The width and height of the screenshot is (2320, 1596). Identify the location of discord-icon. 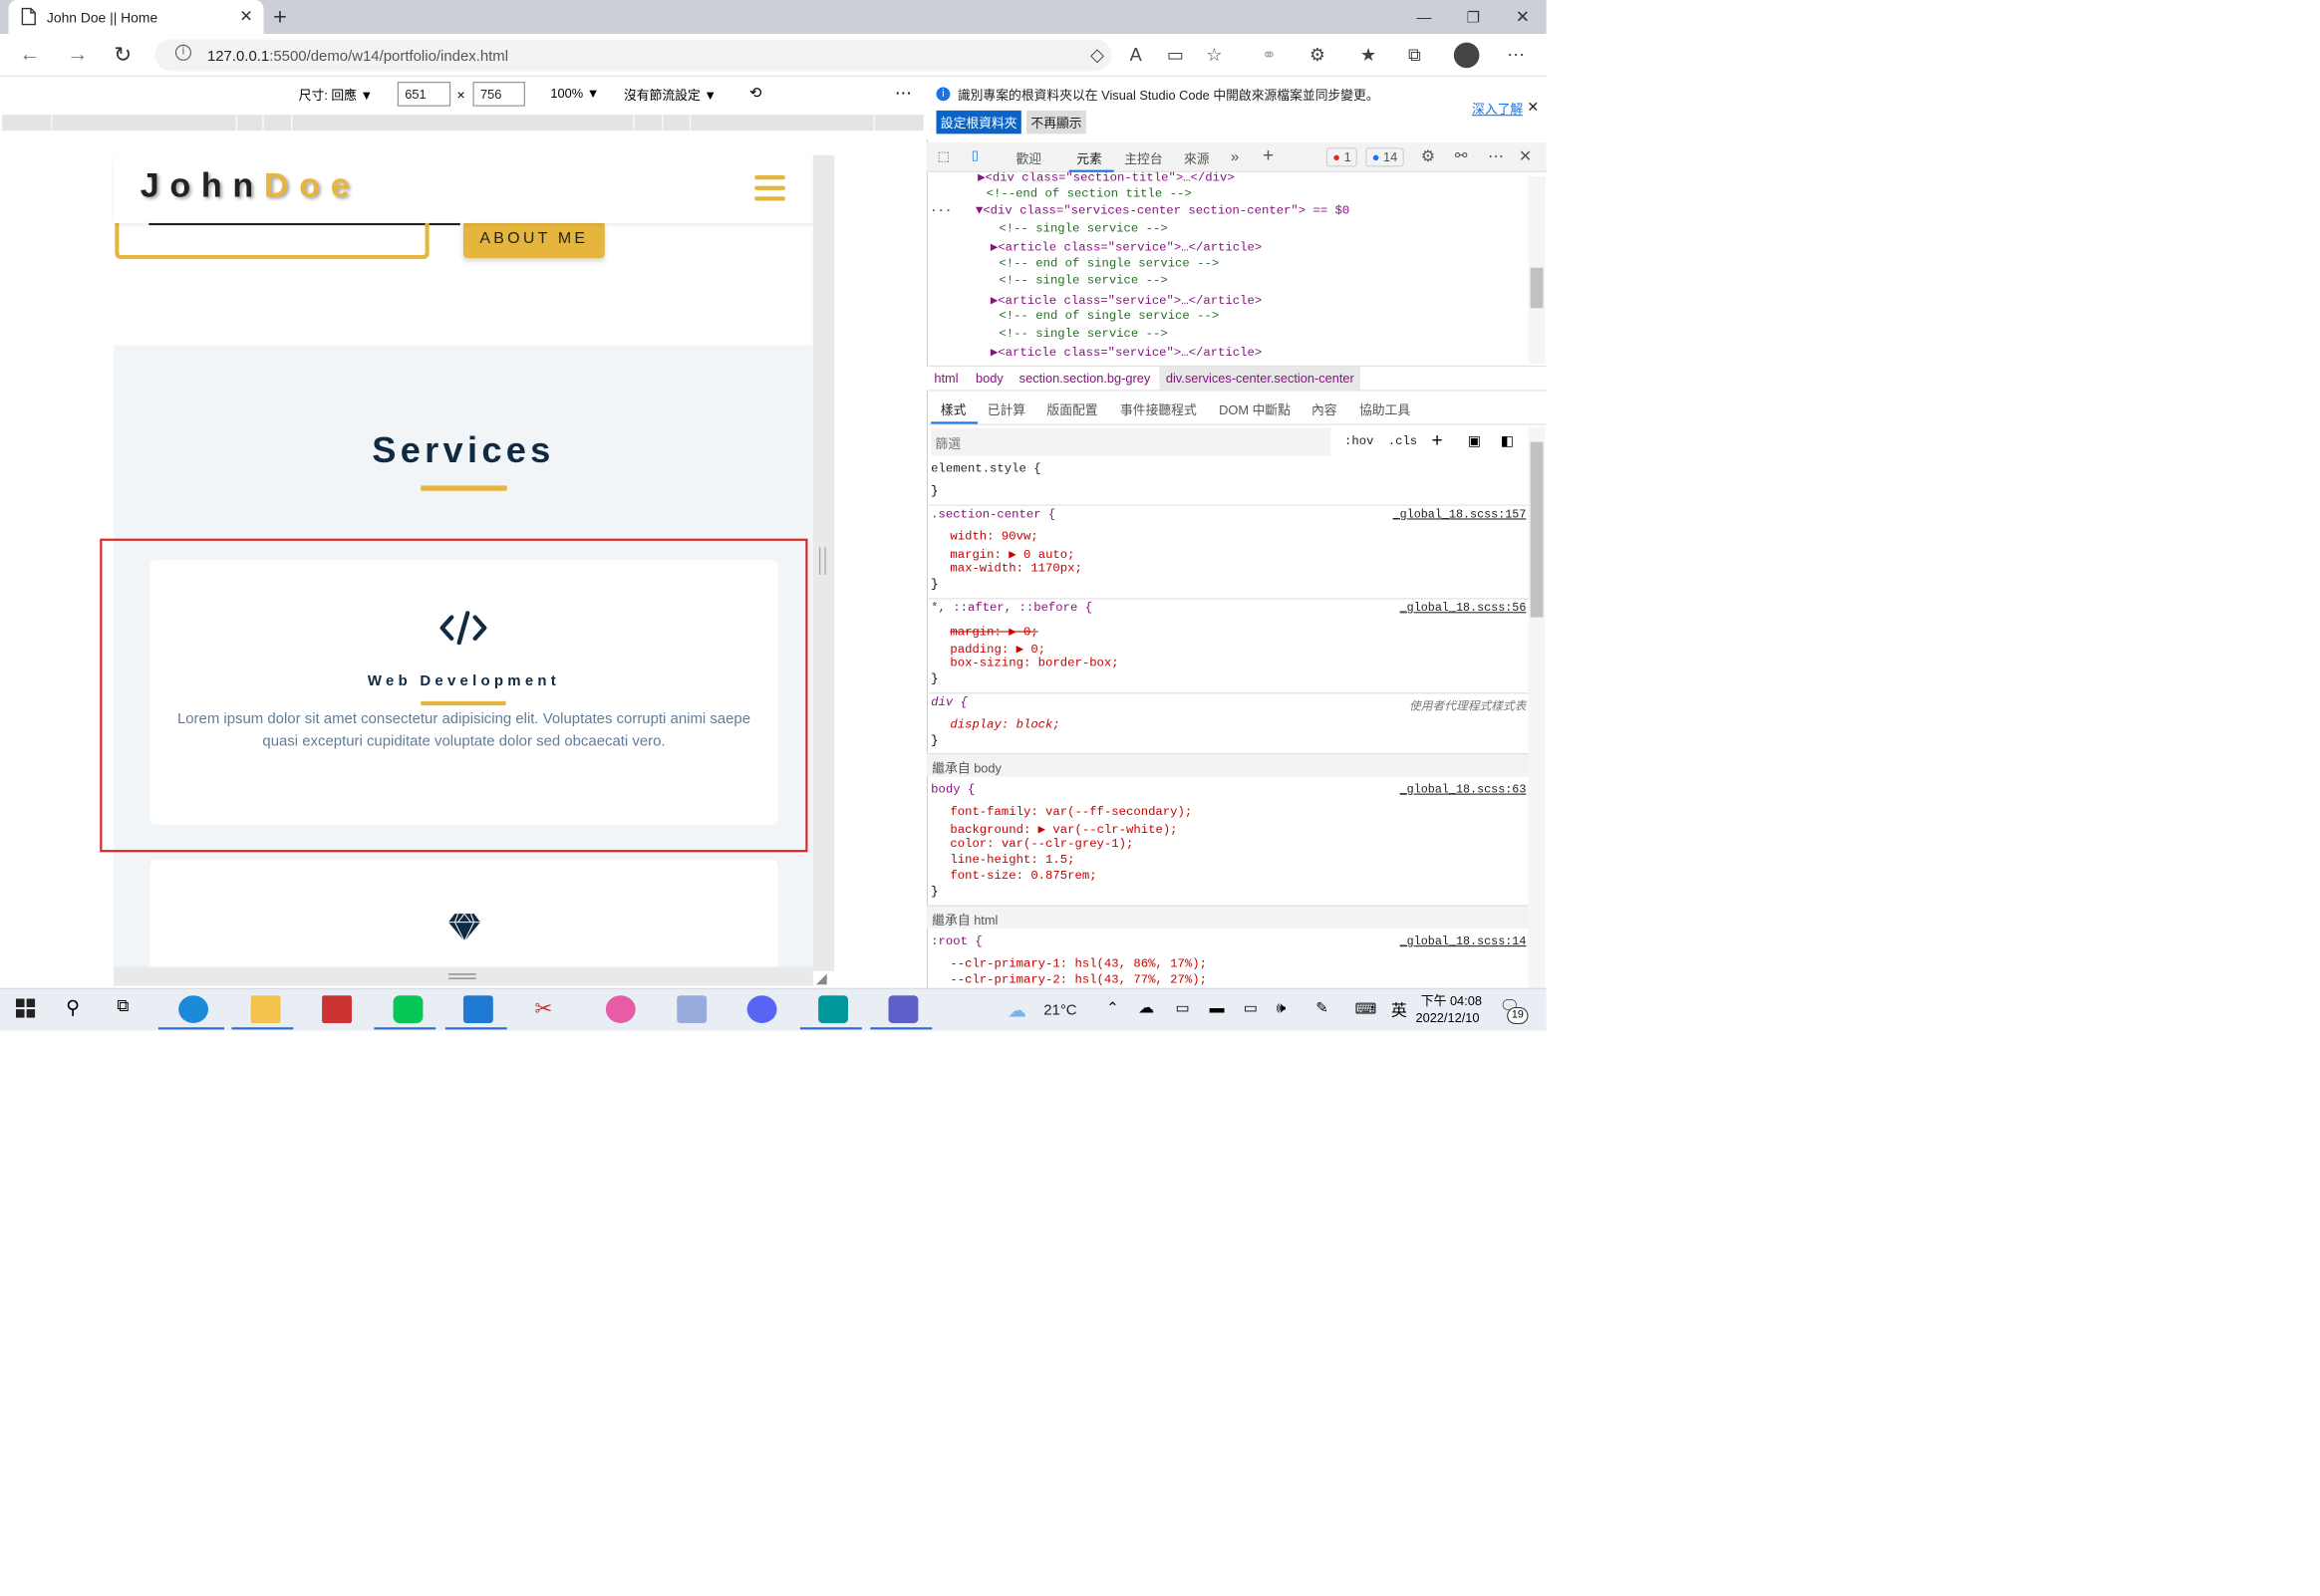
(761, 1009).